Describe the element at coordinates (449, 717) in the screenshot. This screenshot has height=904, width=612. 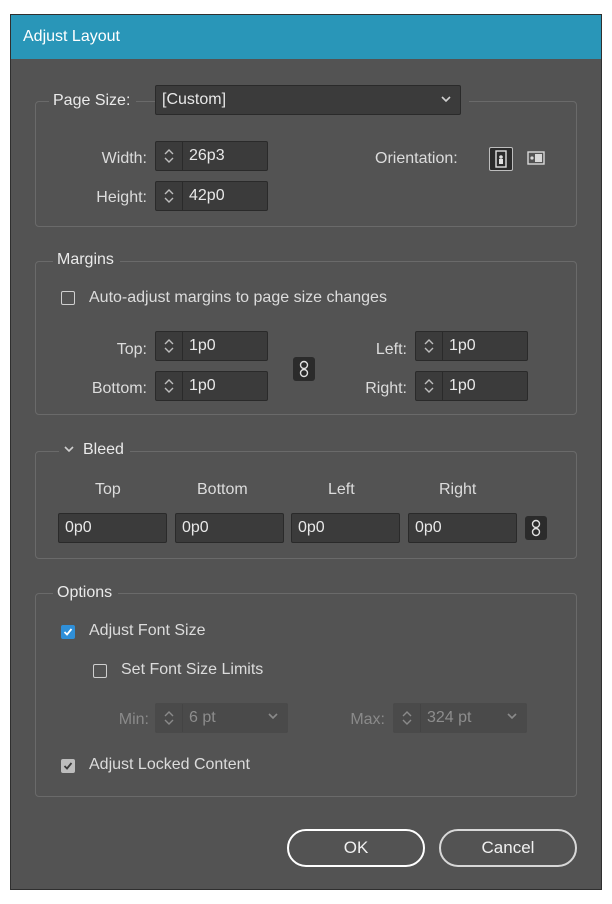
I see `max-font-size-value: 324 pt` at that location.